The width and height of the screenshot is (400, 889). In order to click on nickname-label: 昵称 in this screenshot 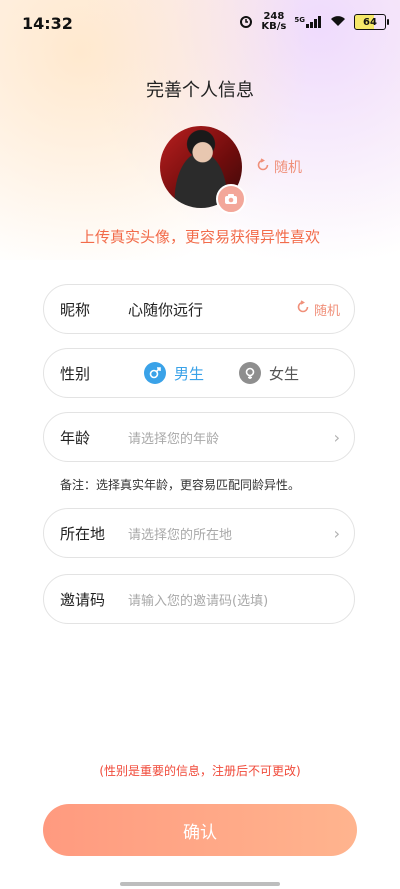, I will do `click(75, 309)`.